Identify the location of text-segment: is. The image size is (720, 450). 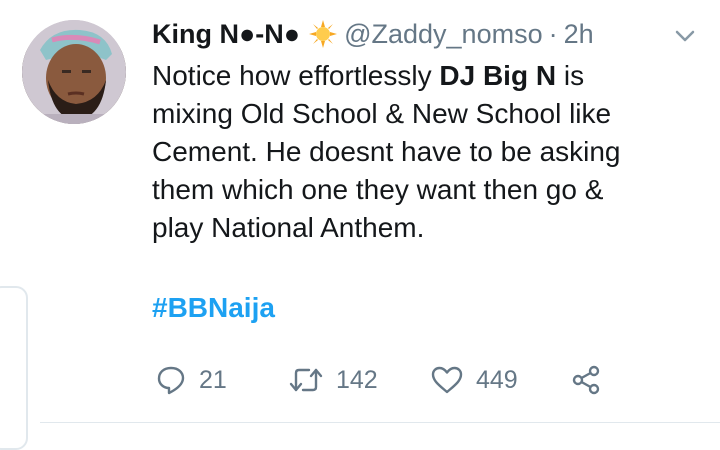
(570, 75).